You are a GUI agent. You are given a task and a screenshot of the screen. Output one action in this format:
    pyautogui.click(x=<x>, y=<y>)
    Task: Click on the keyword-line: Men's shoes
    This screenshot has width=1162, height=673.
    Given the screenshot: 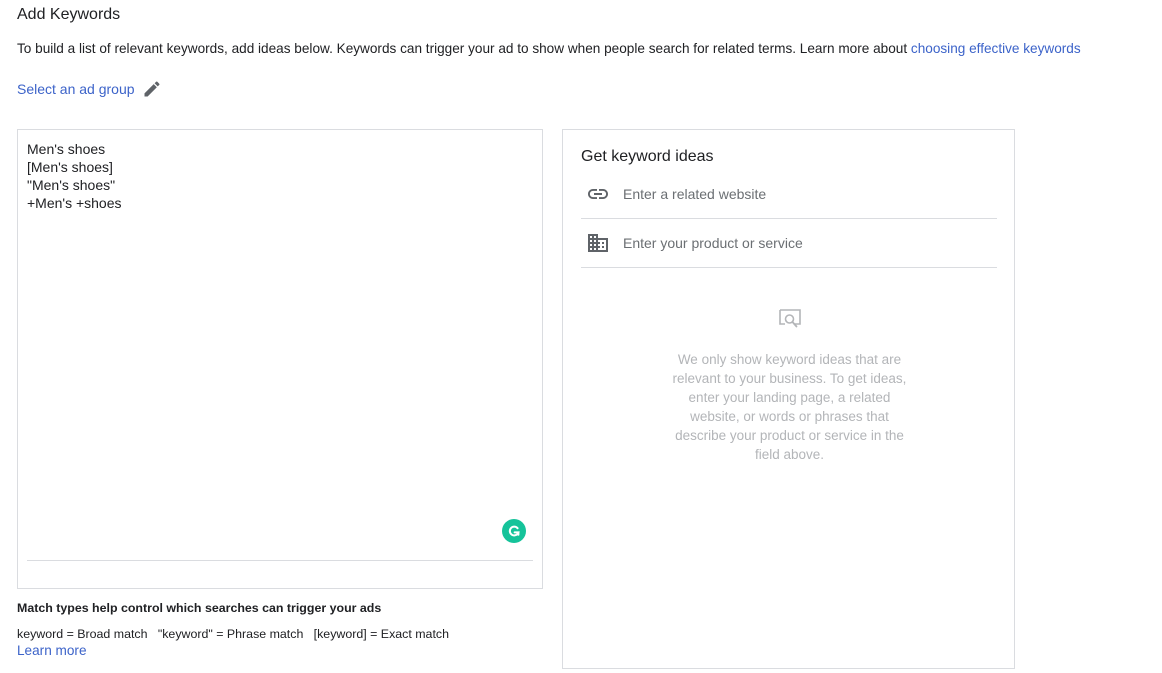 What is the action you would take?
    pyautogui.click(x=66, y=149)
    